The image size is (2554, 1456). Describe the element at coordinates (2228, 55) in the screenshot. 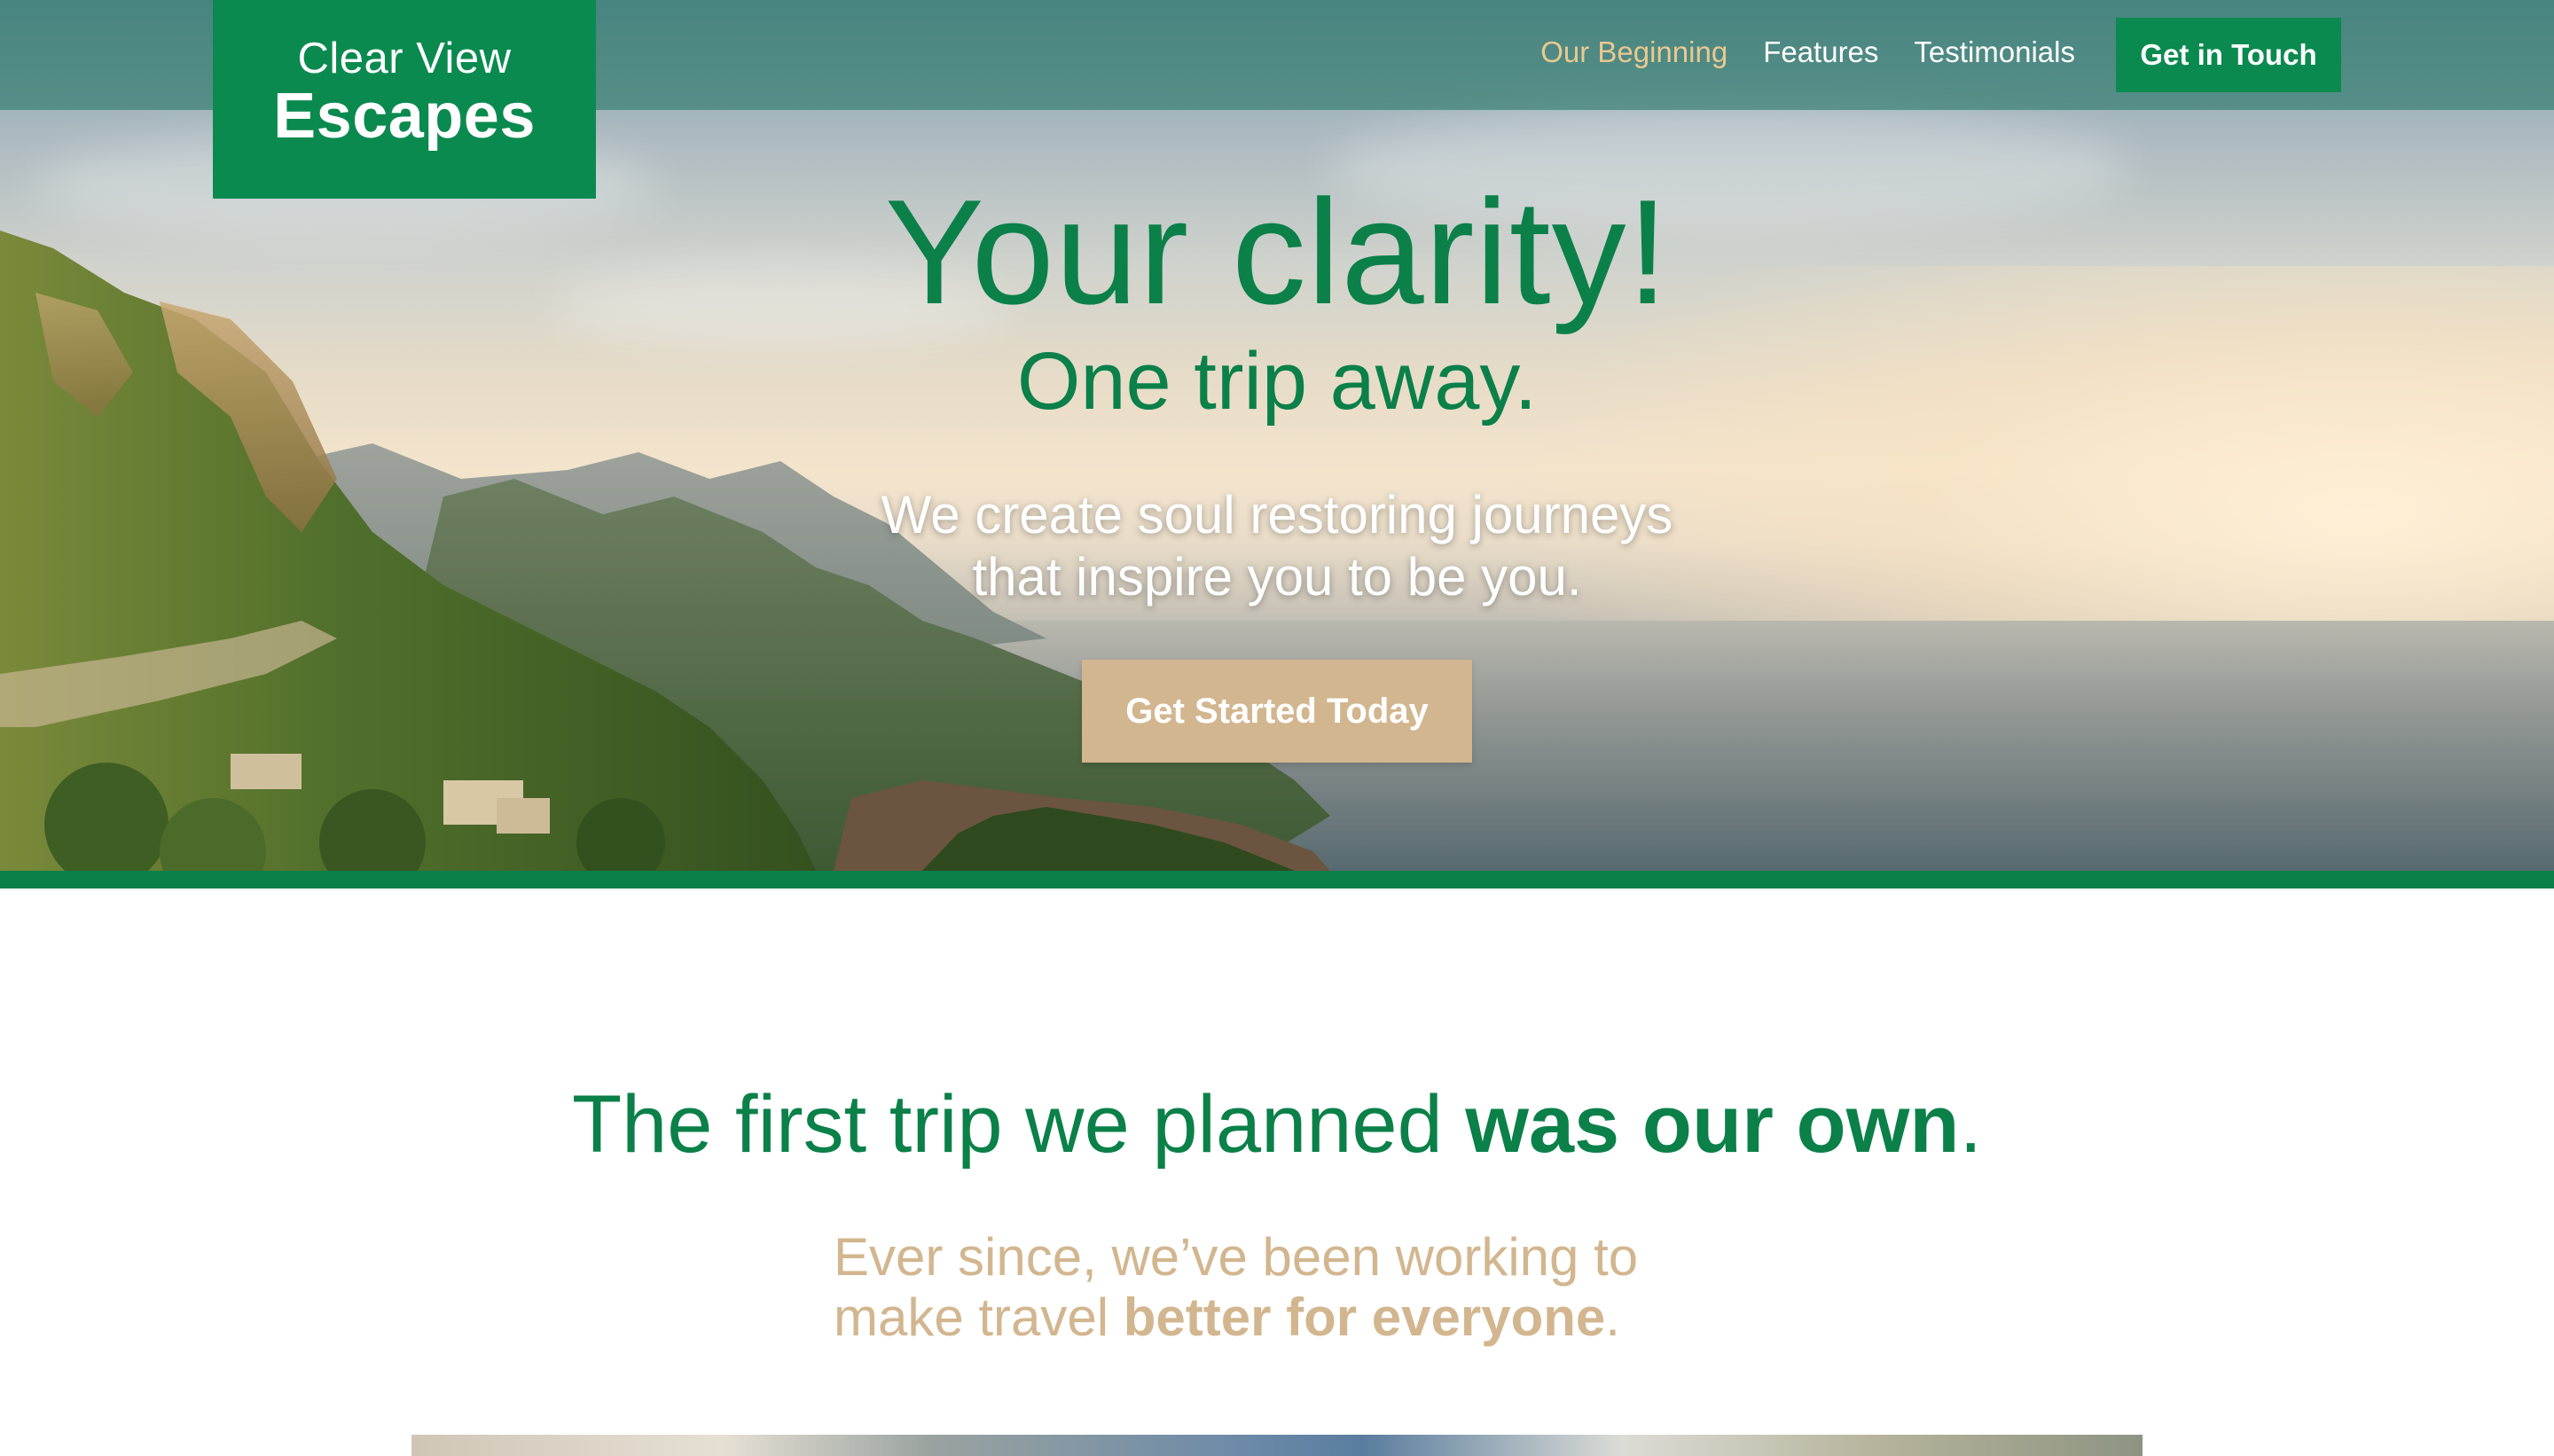

I see `get-in-touch-button: Get in Touch` at that location.